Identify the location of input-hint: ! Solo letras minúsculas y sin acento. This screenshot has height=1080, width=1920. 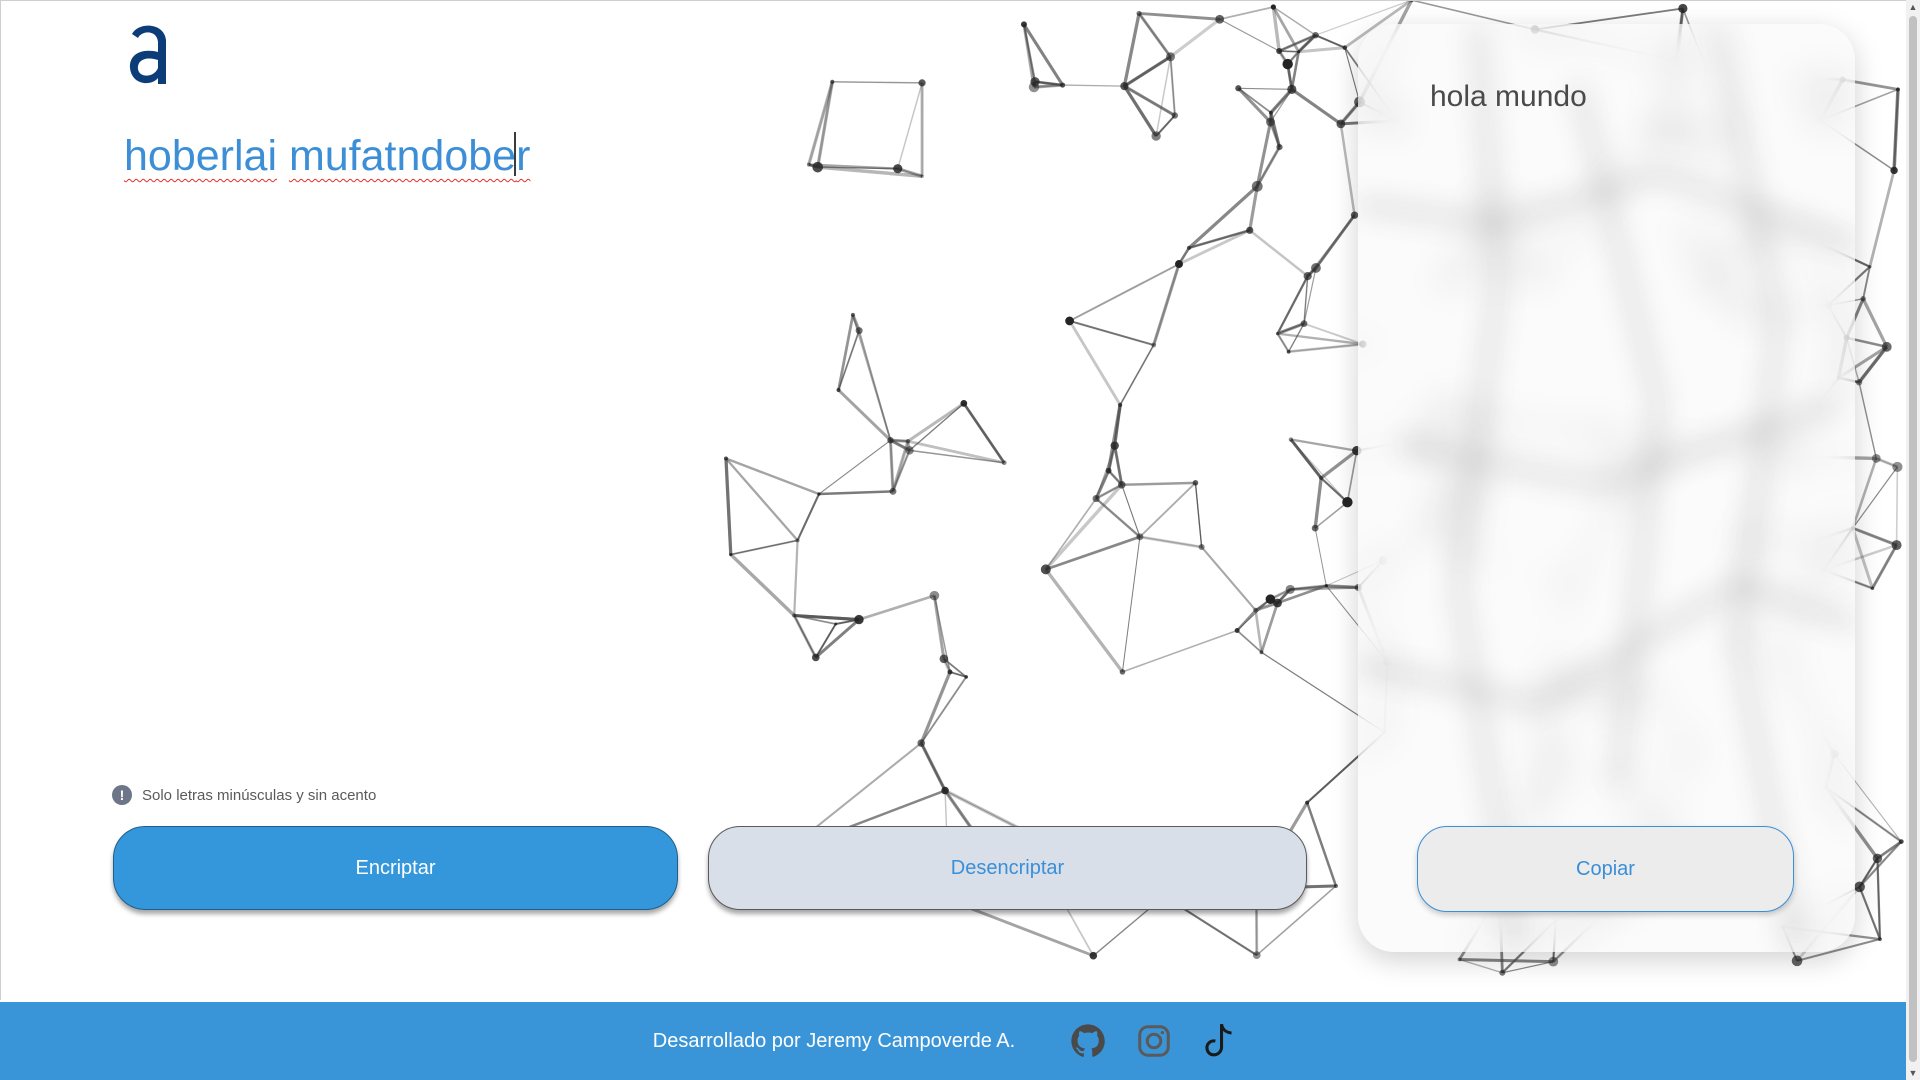
(244, 795).